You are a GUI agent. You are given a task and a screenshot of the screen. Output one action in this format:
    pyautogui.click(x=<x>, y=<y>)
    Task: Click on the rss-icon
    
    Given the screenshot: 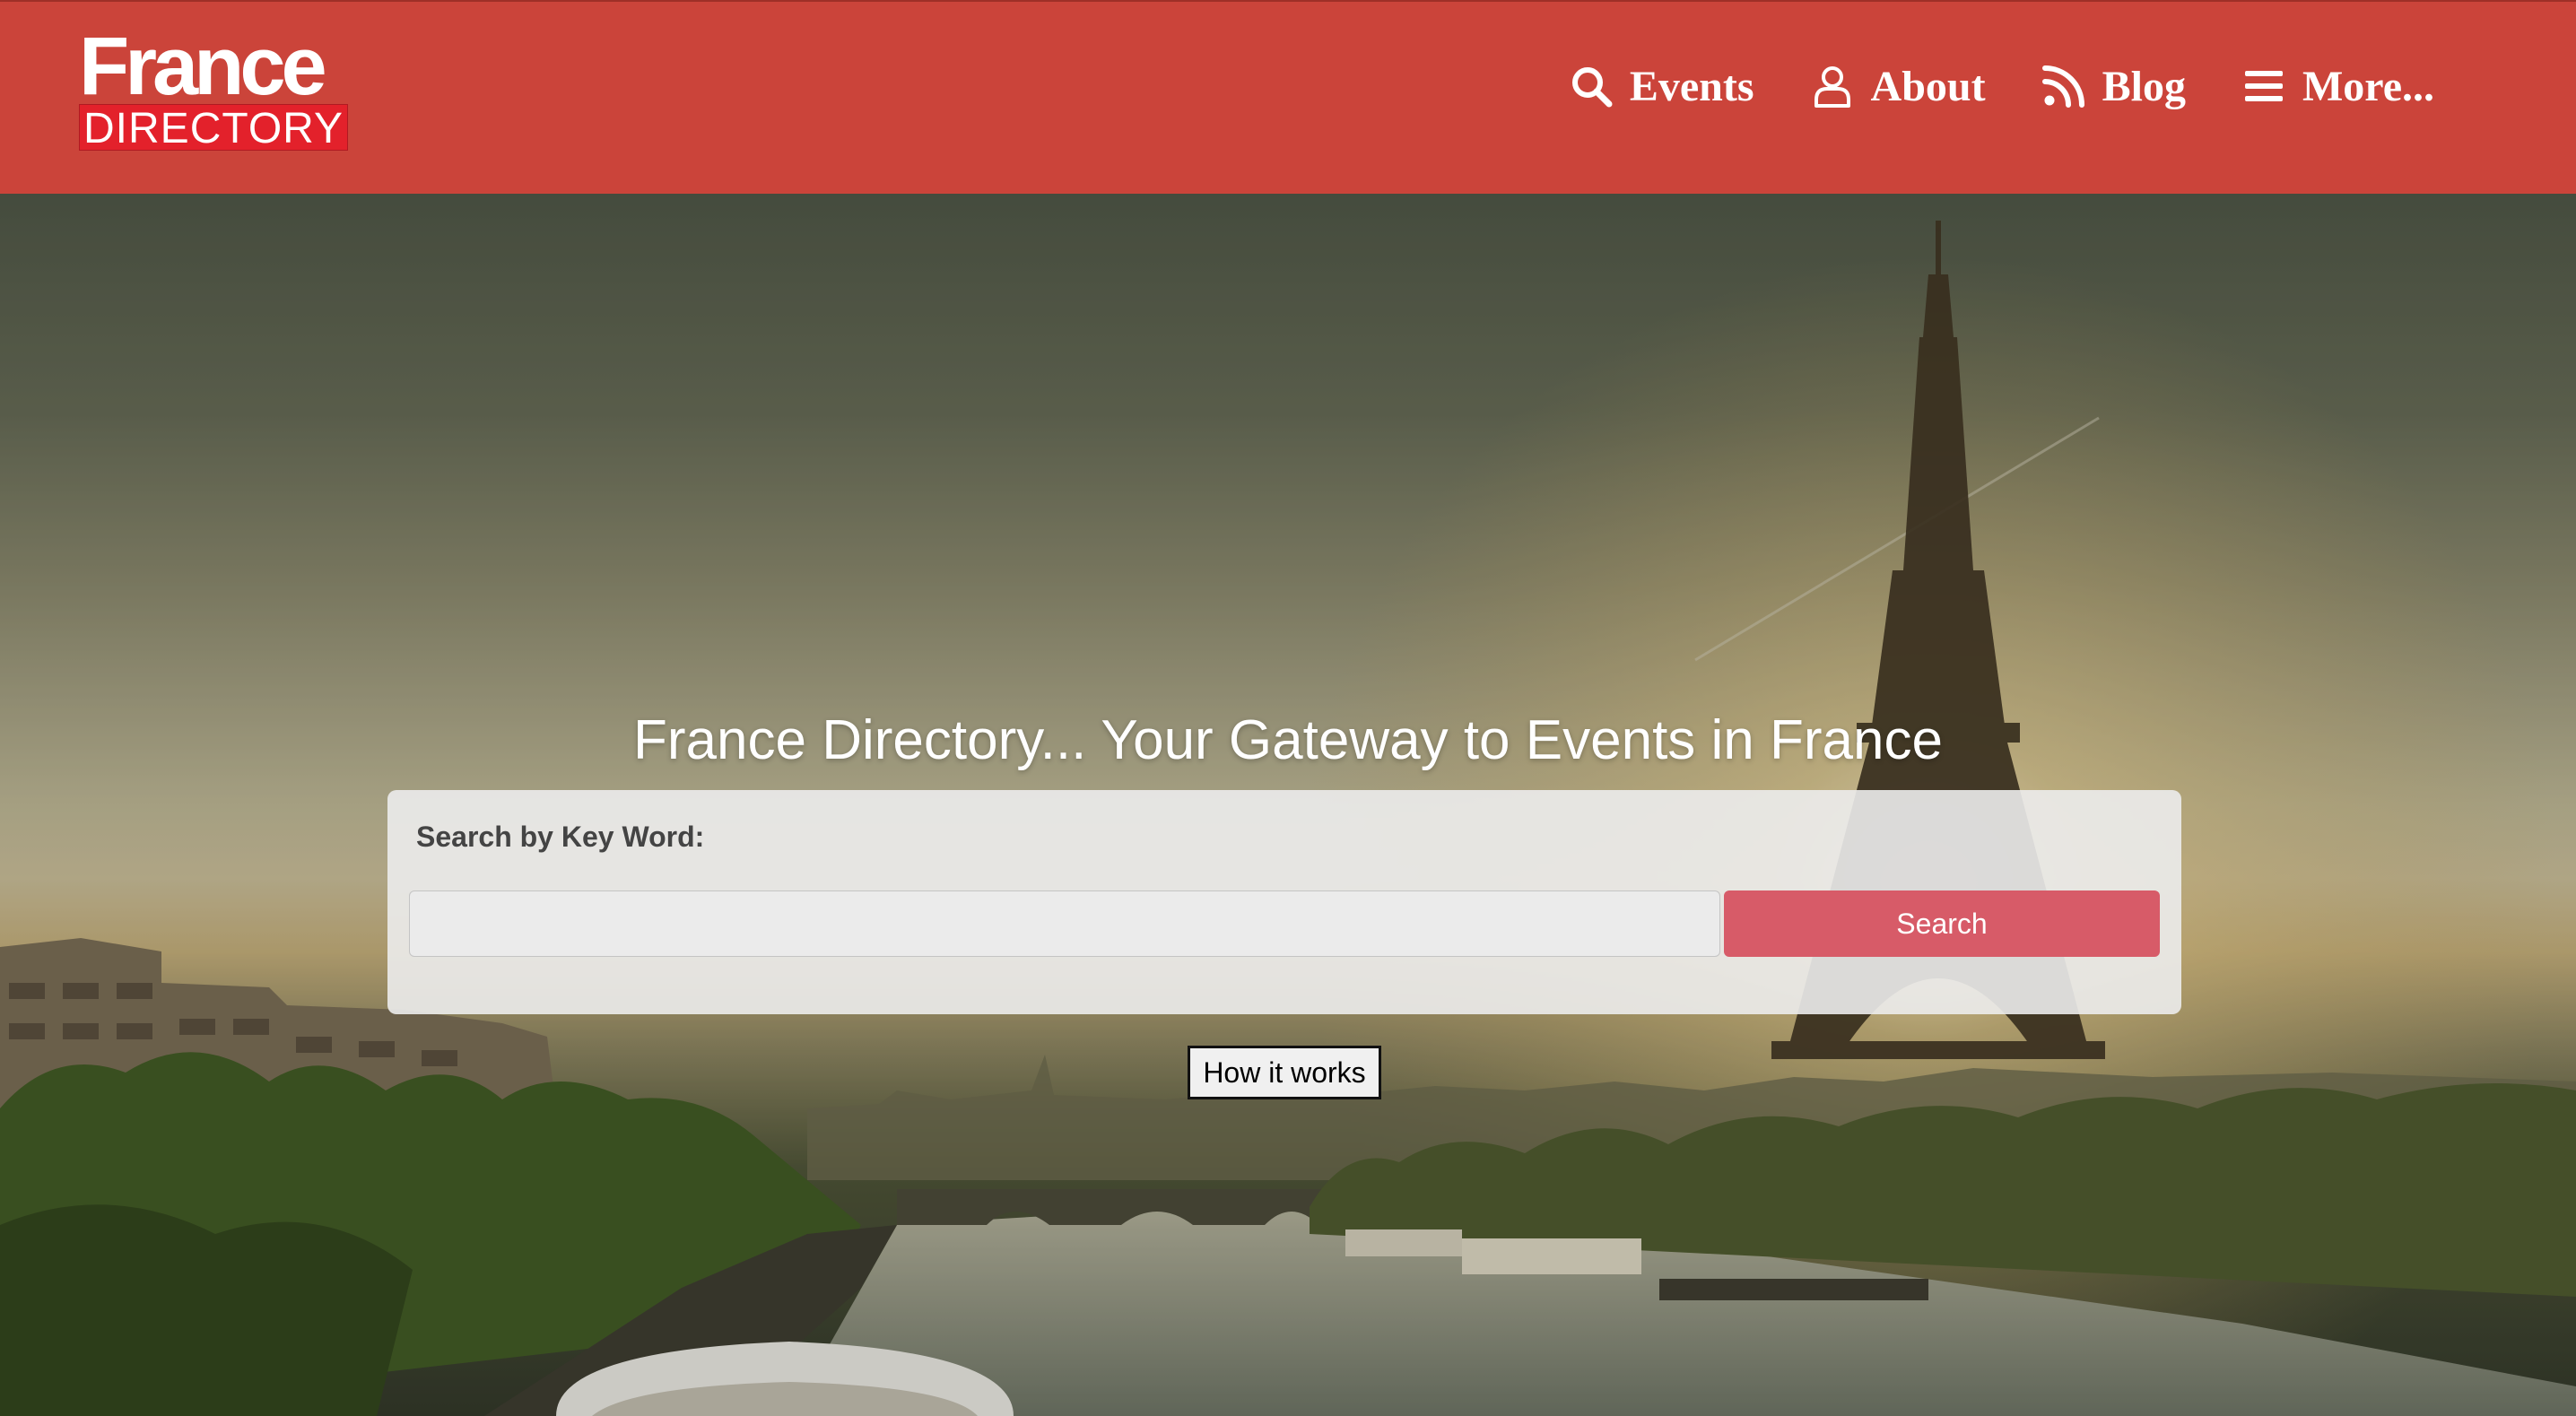 What is the action you would take?
    pyautogui.click(x=2063, y=86)
    